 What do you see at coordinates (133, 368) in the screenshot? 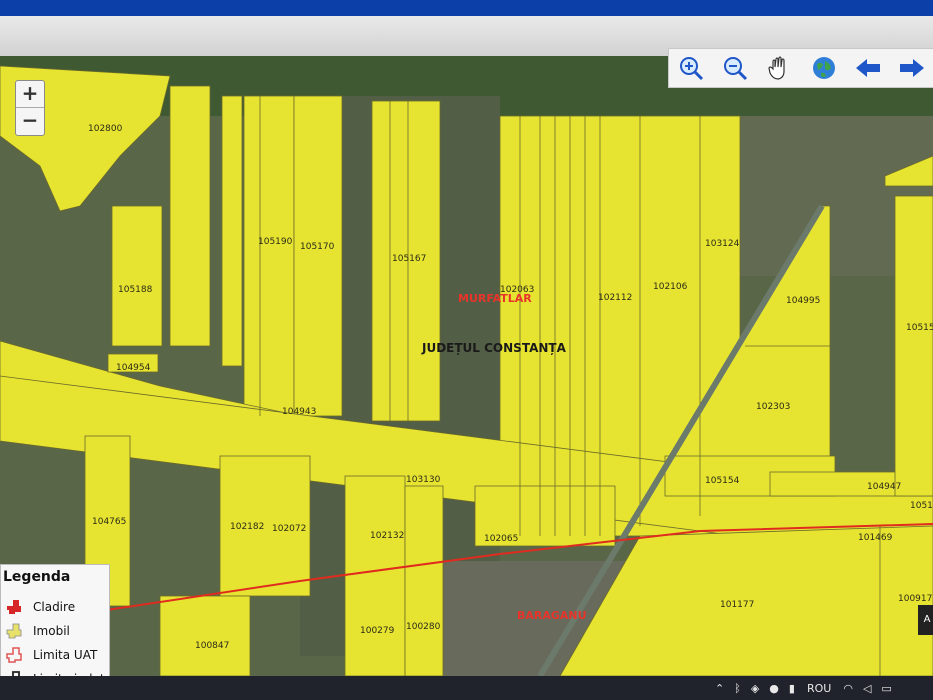
I see `parcel-label-104954: 104954` at bounding box center [133, 368].